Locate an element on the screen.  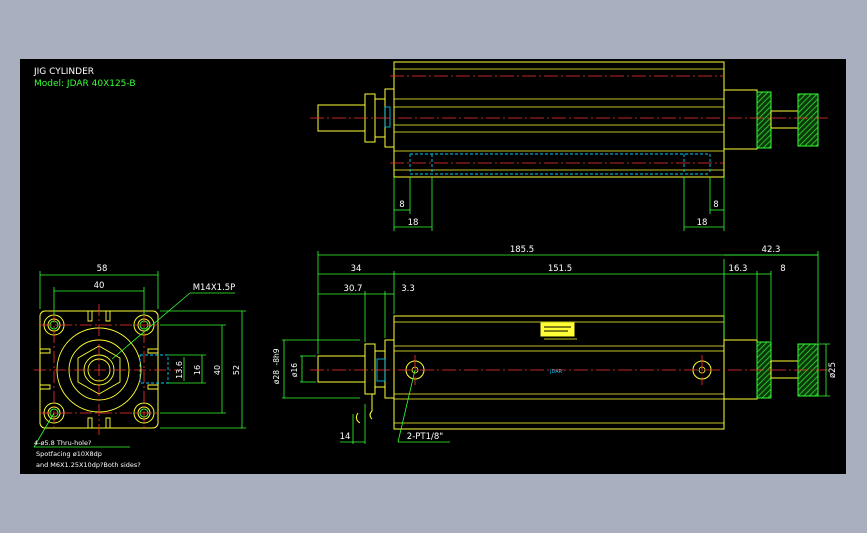
side-dim-14: 14 is located at coordinates (345, 437).